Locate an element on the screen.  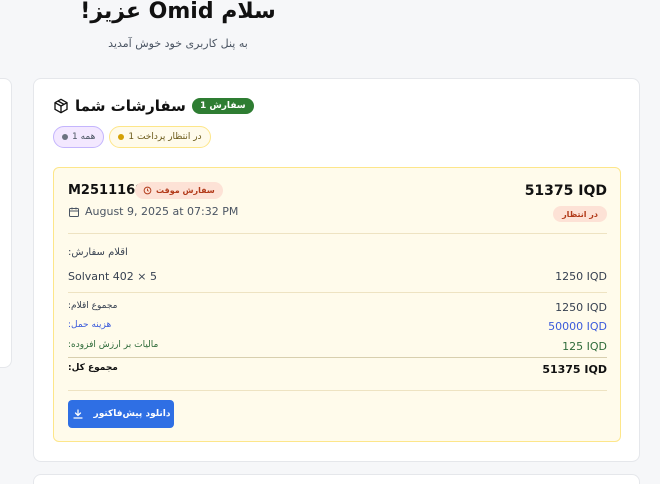
vat-label: مالیات بر ارزش افزوده: is located at coordinates (113, 345).